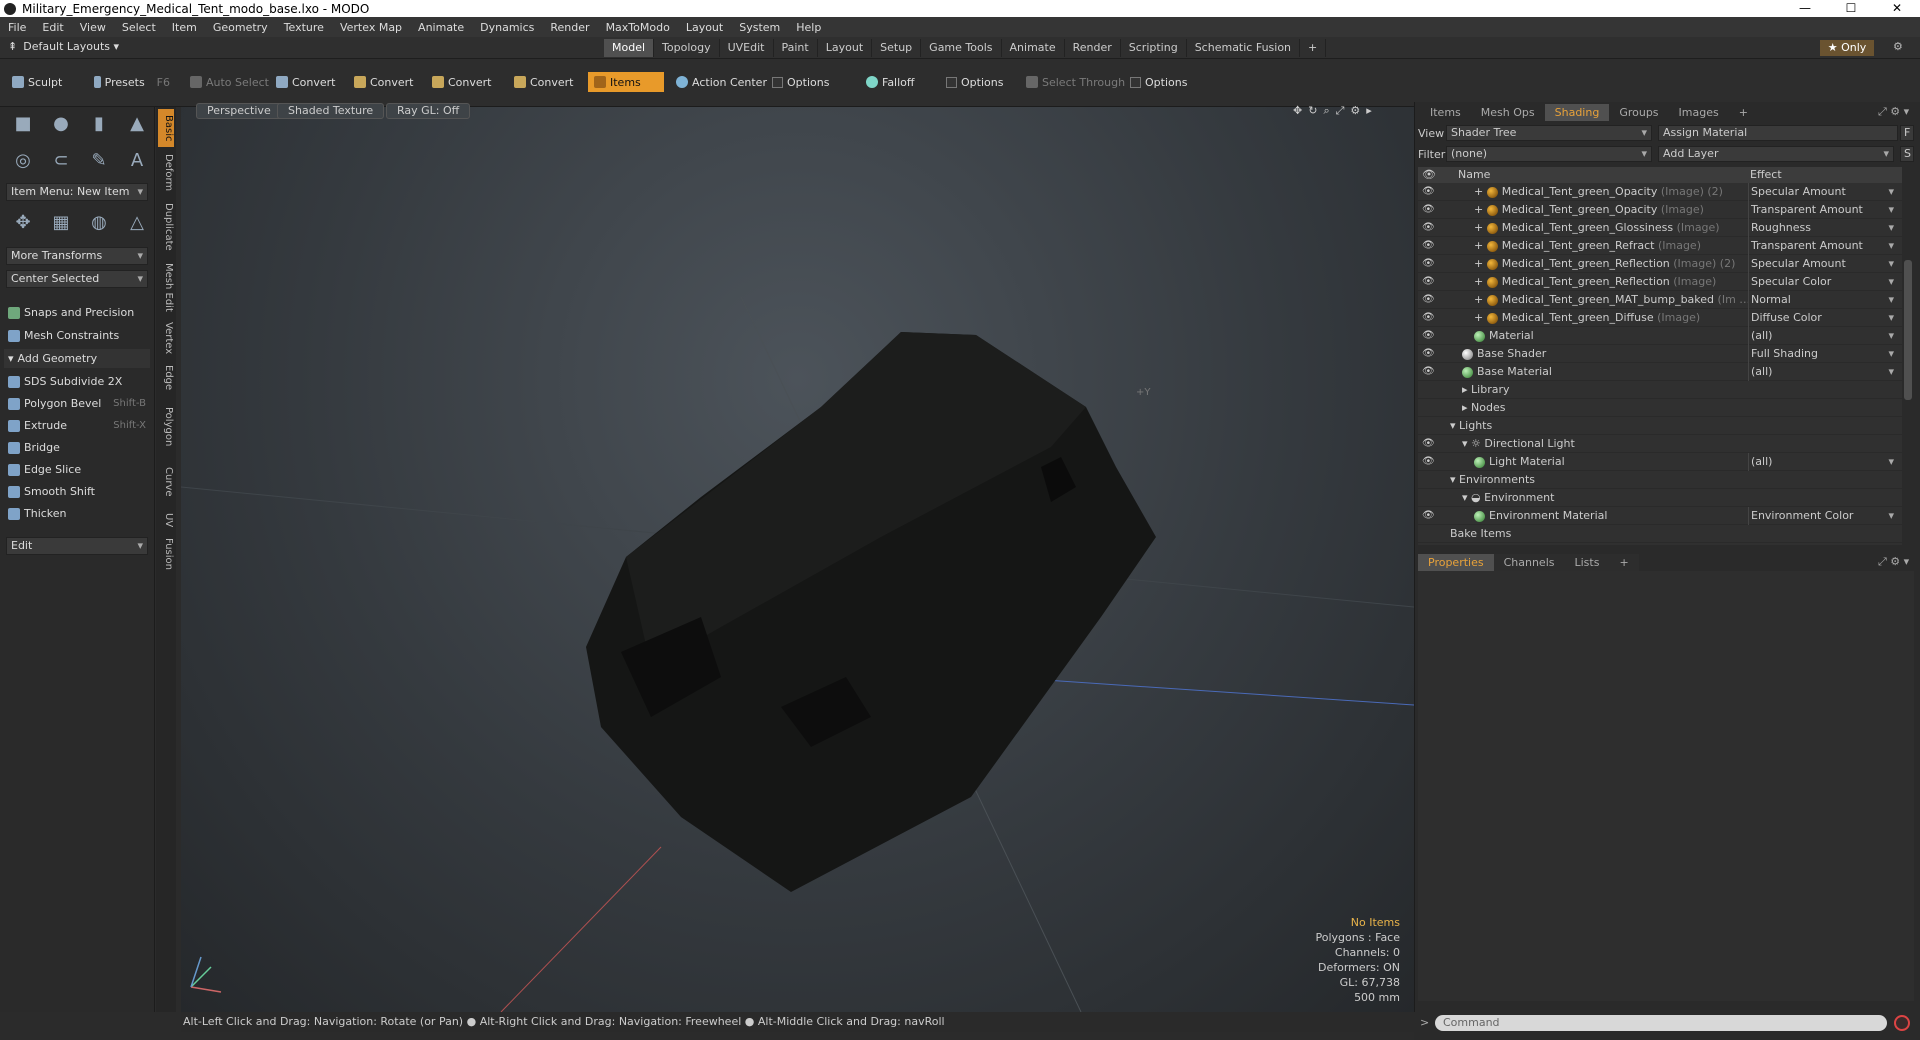  I want to click on layer-effect: Environment Color ▾, so click(1823, 516).